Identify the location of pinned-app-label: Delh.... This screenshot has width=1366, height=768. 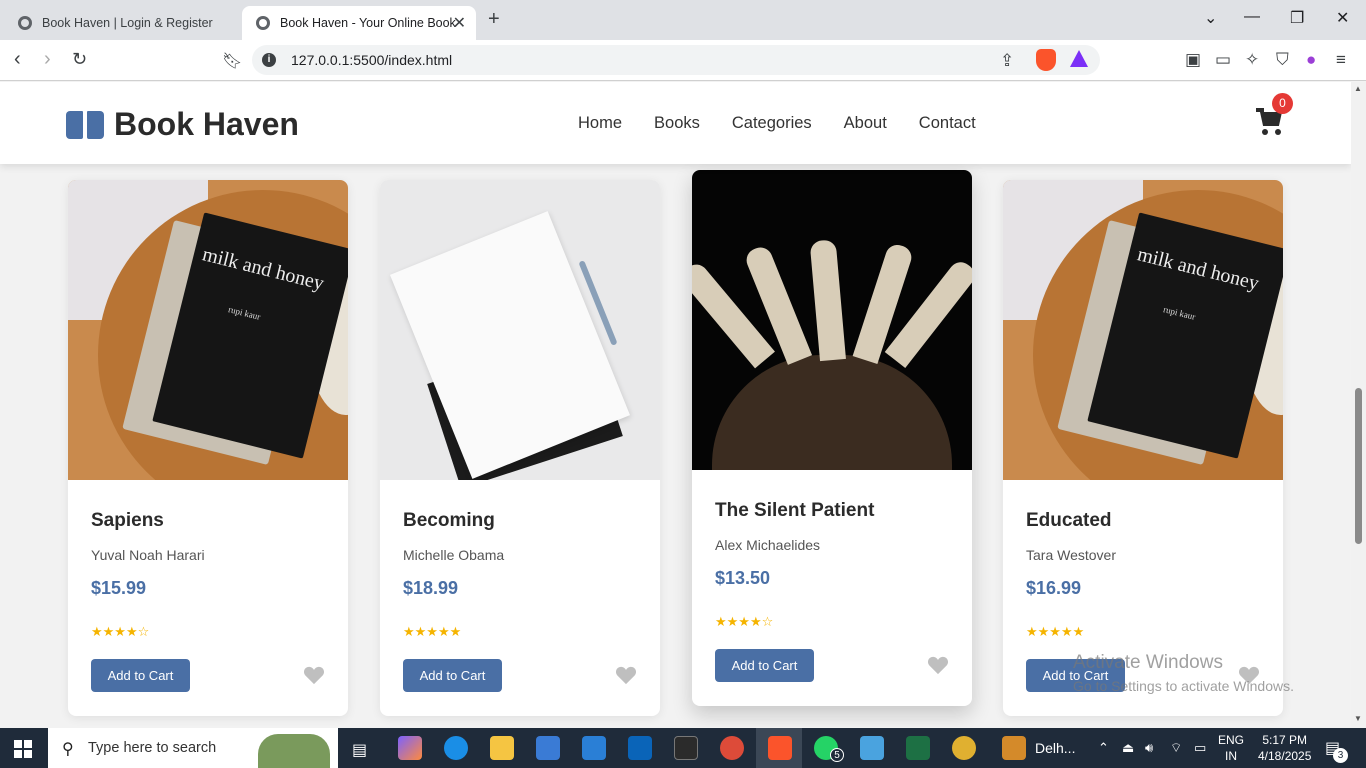
(1055, 748).